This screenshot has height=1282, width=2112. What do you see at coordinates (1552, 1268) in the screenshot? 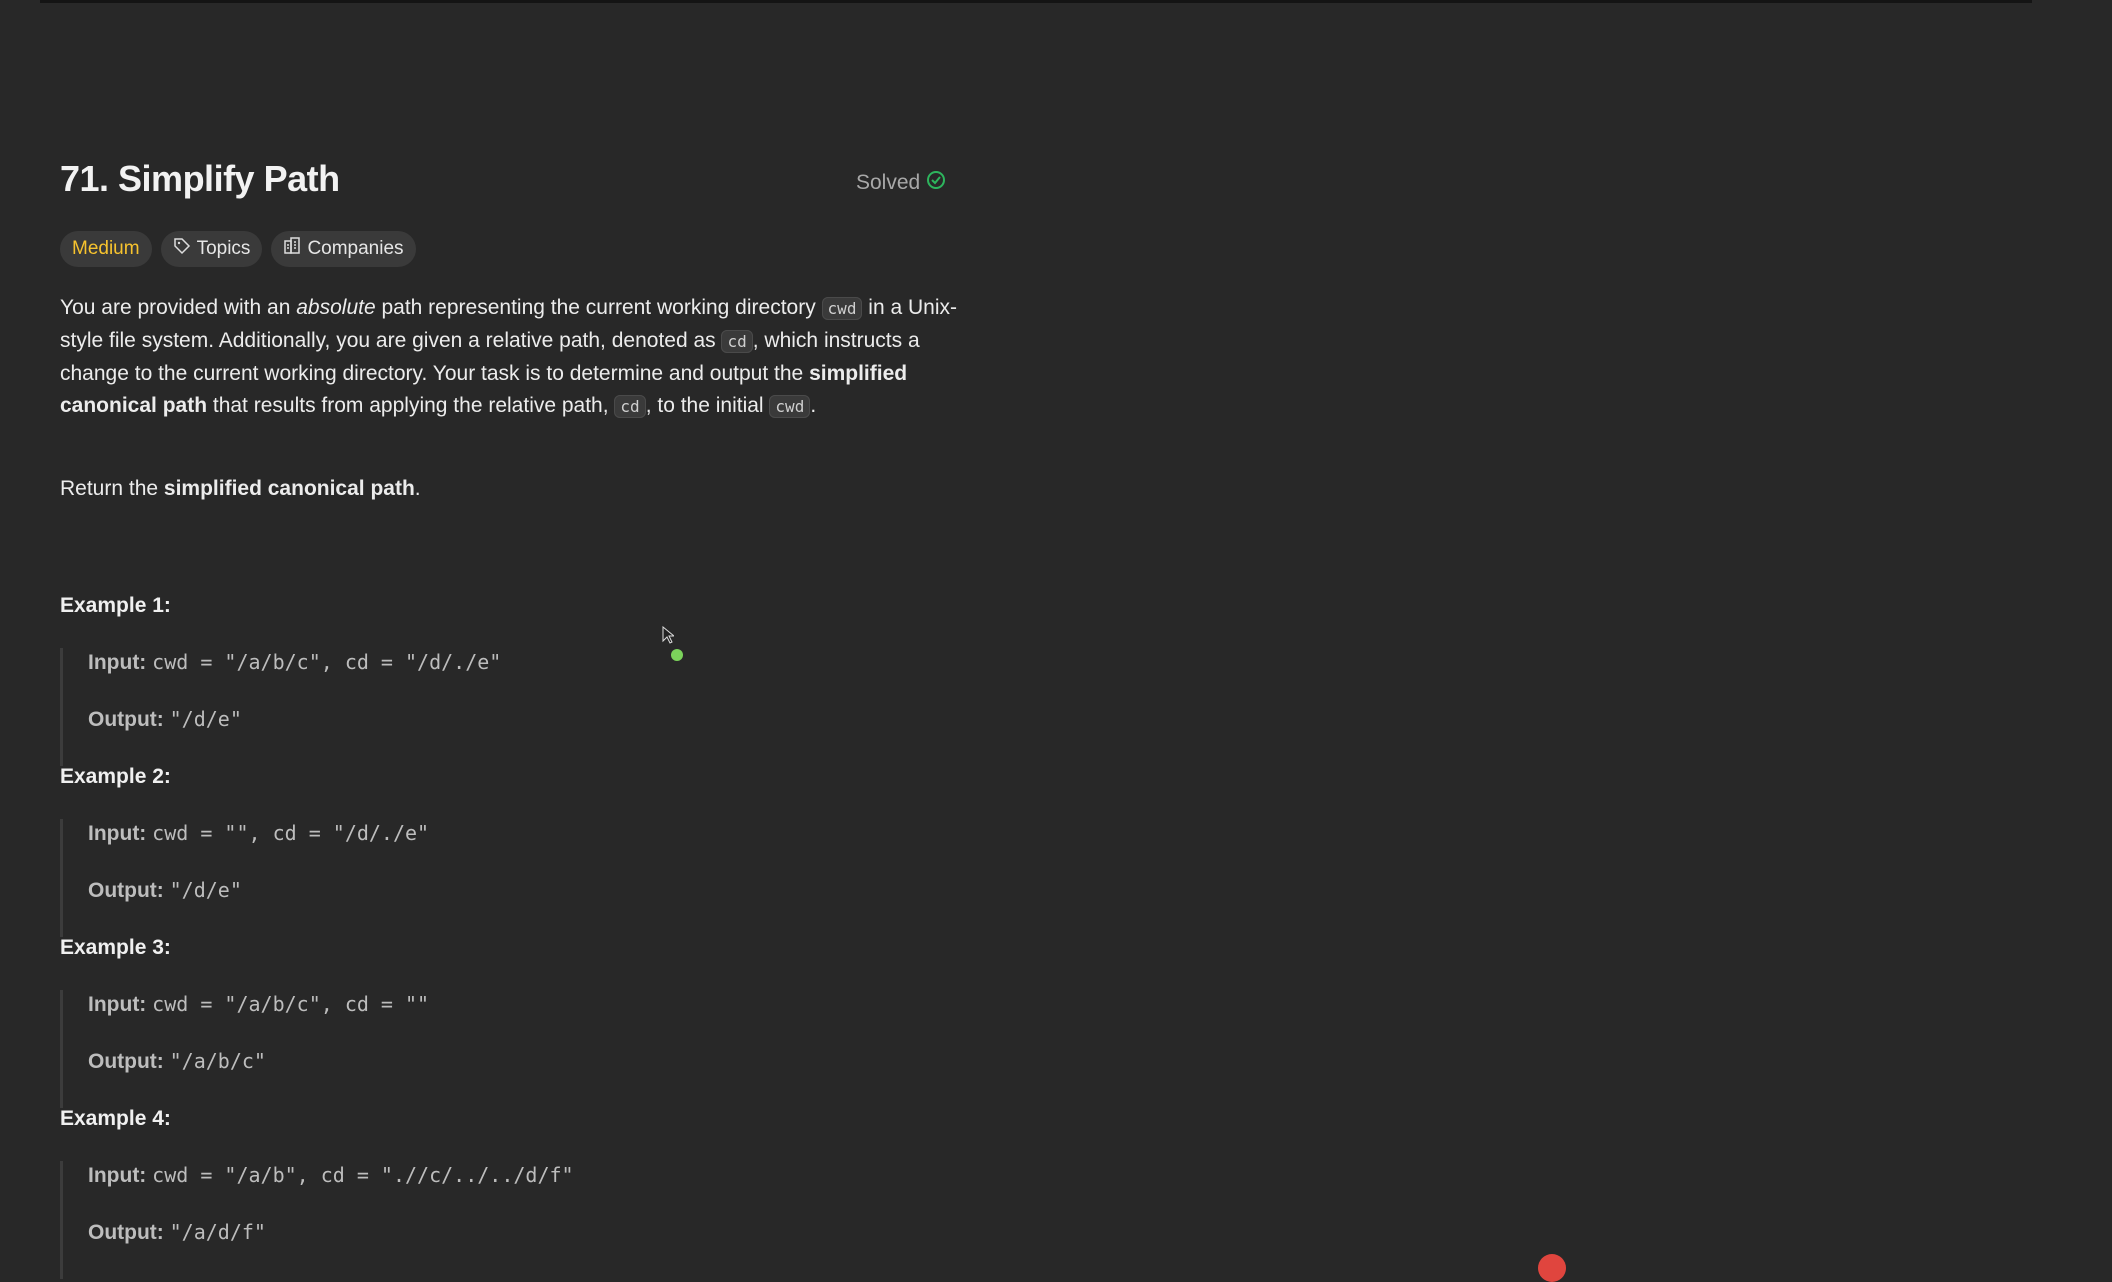
I see `record-indicator` at bounding box center [1552, 1268].